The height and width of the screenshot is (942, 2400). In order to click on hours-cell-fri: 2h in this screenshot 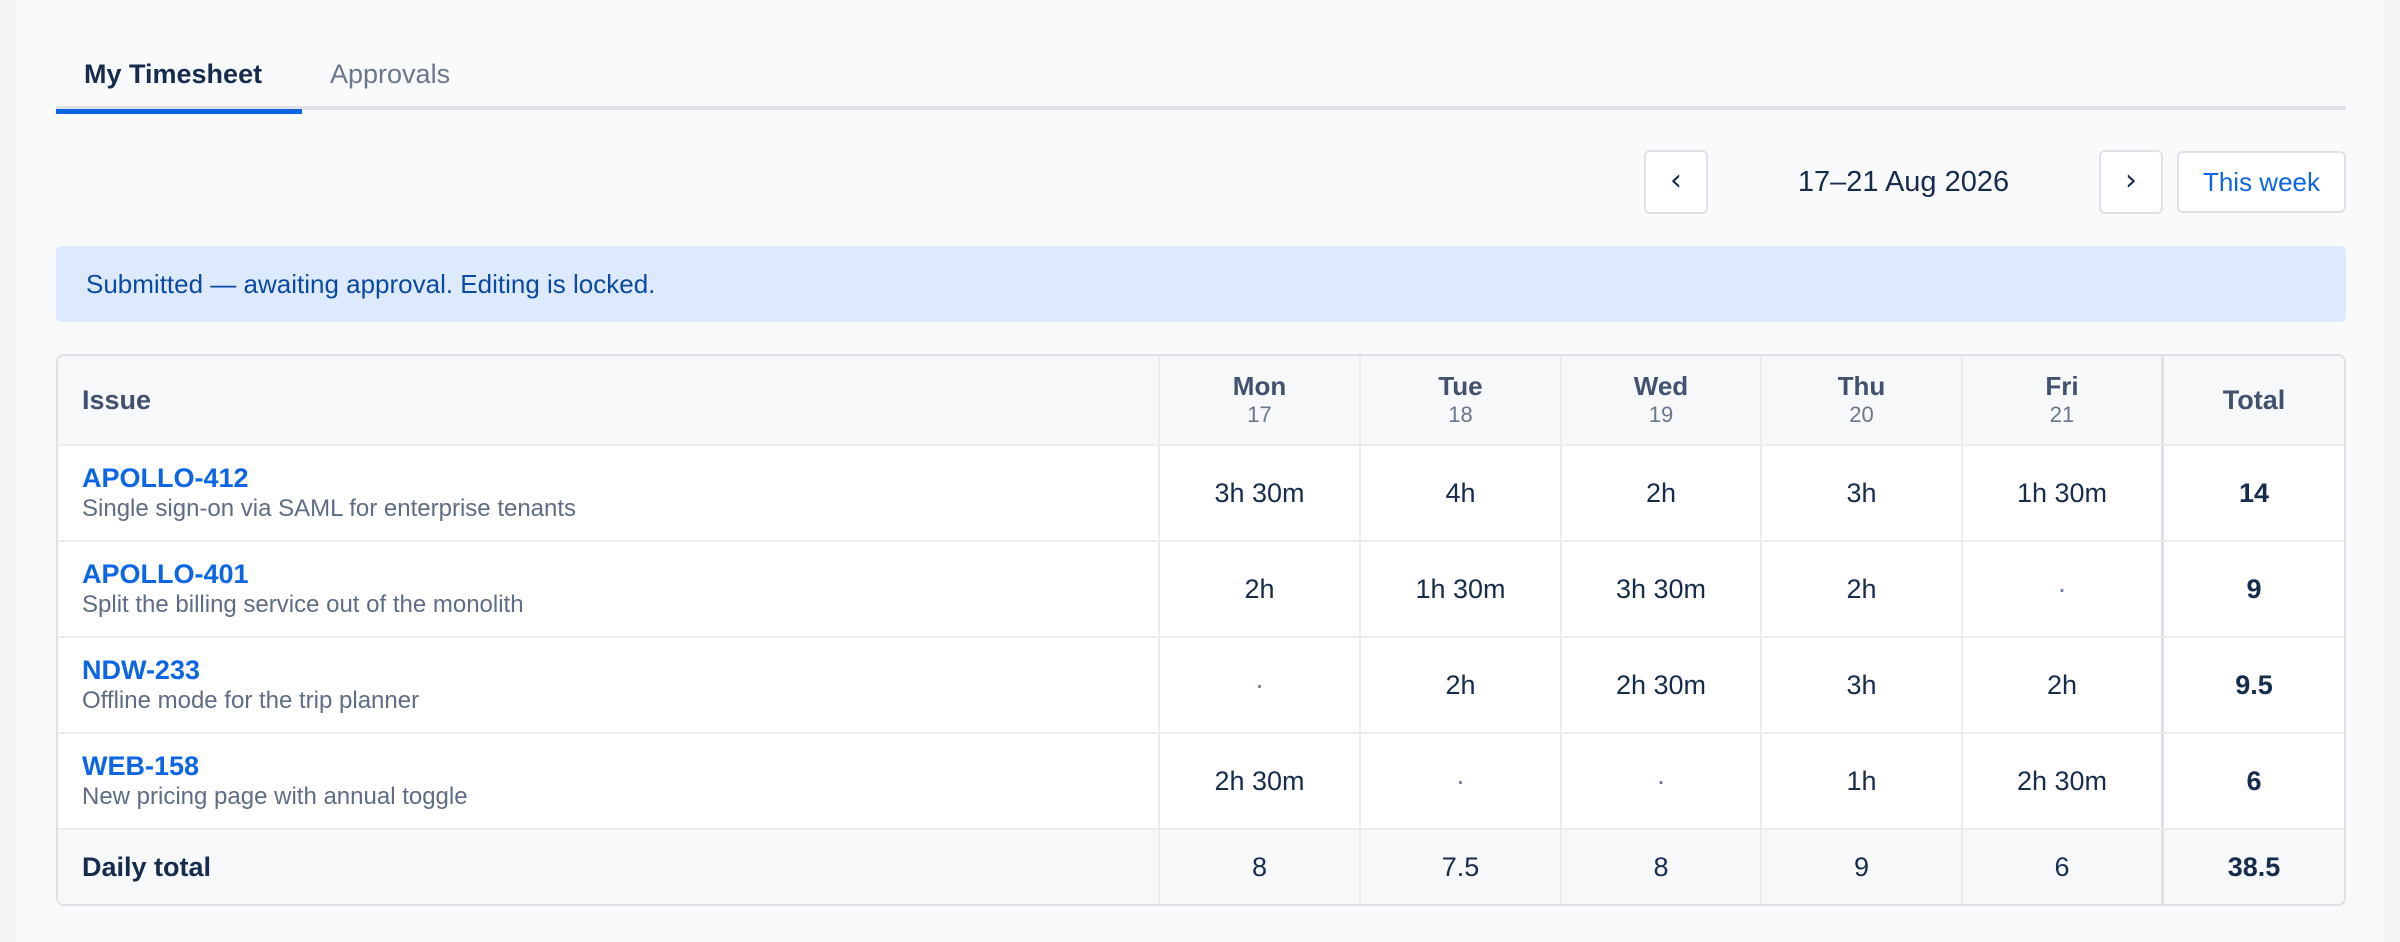, I will do `click(2061, 685)`.